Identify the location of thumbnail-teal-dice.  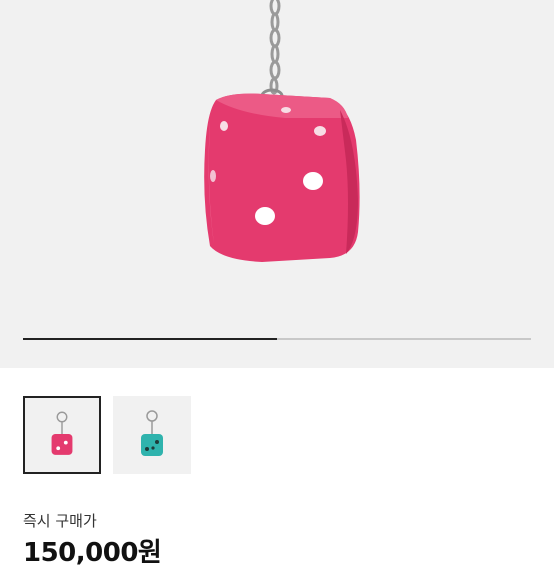
(152, 435).